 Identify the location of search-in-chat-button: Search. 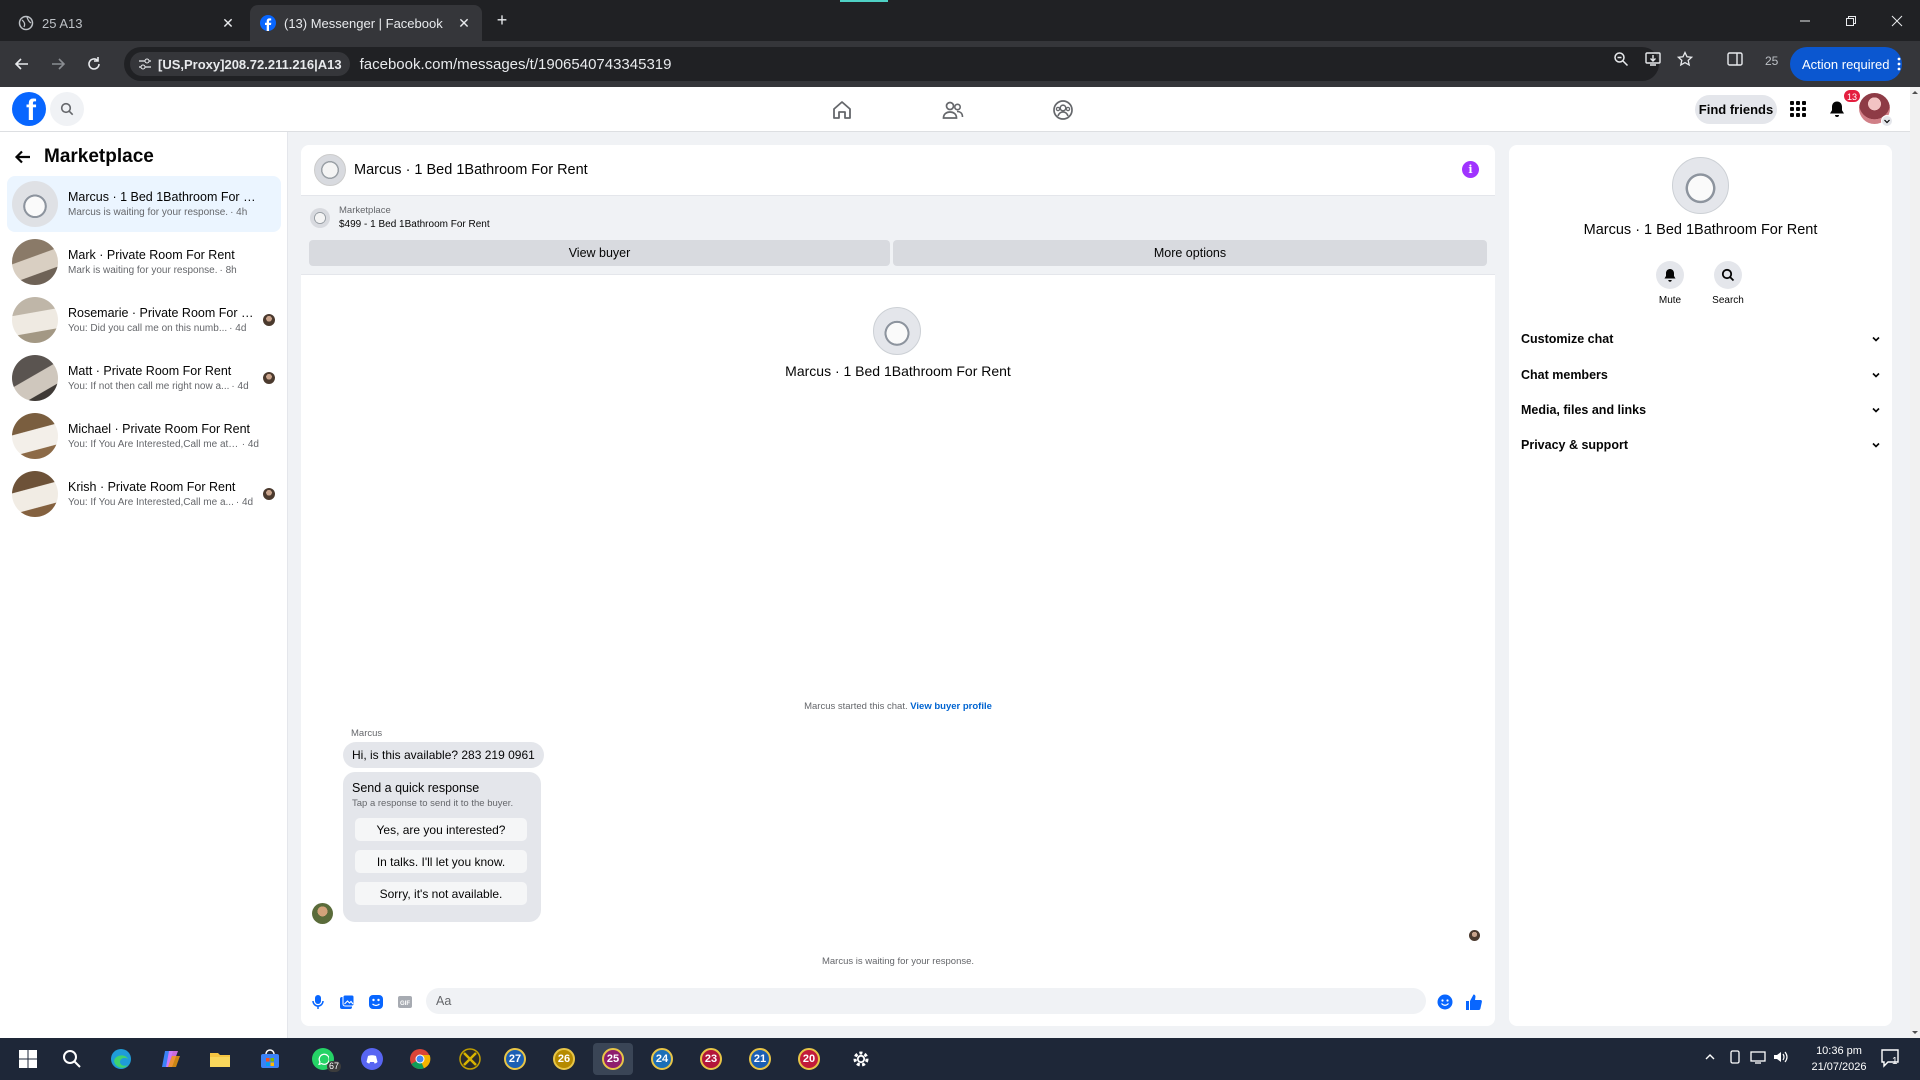
(1728, 283).